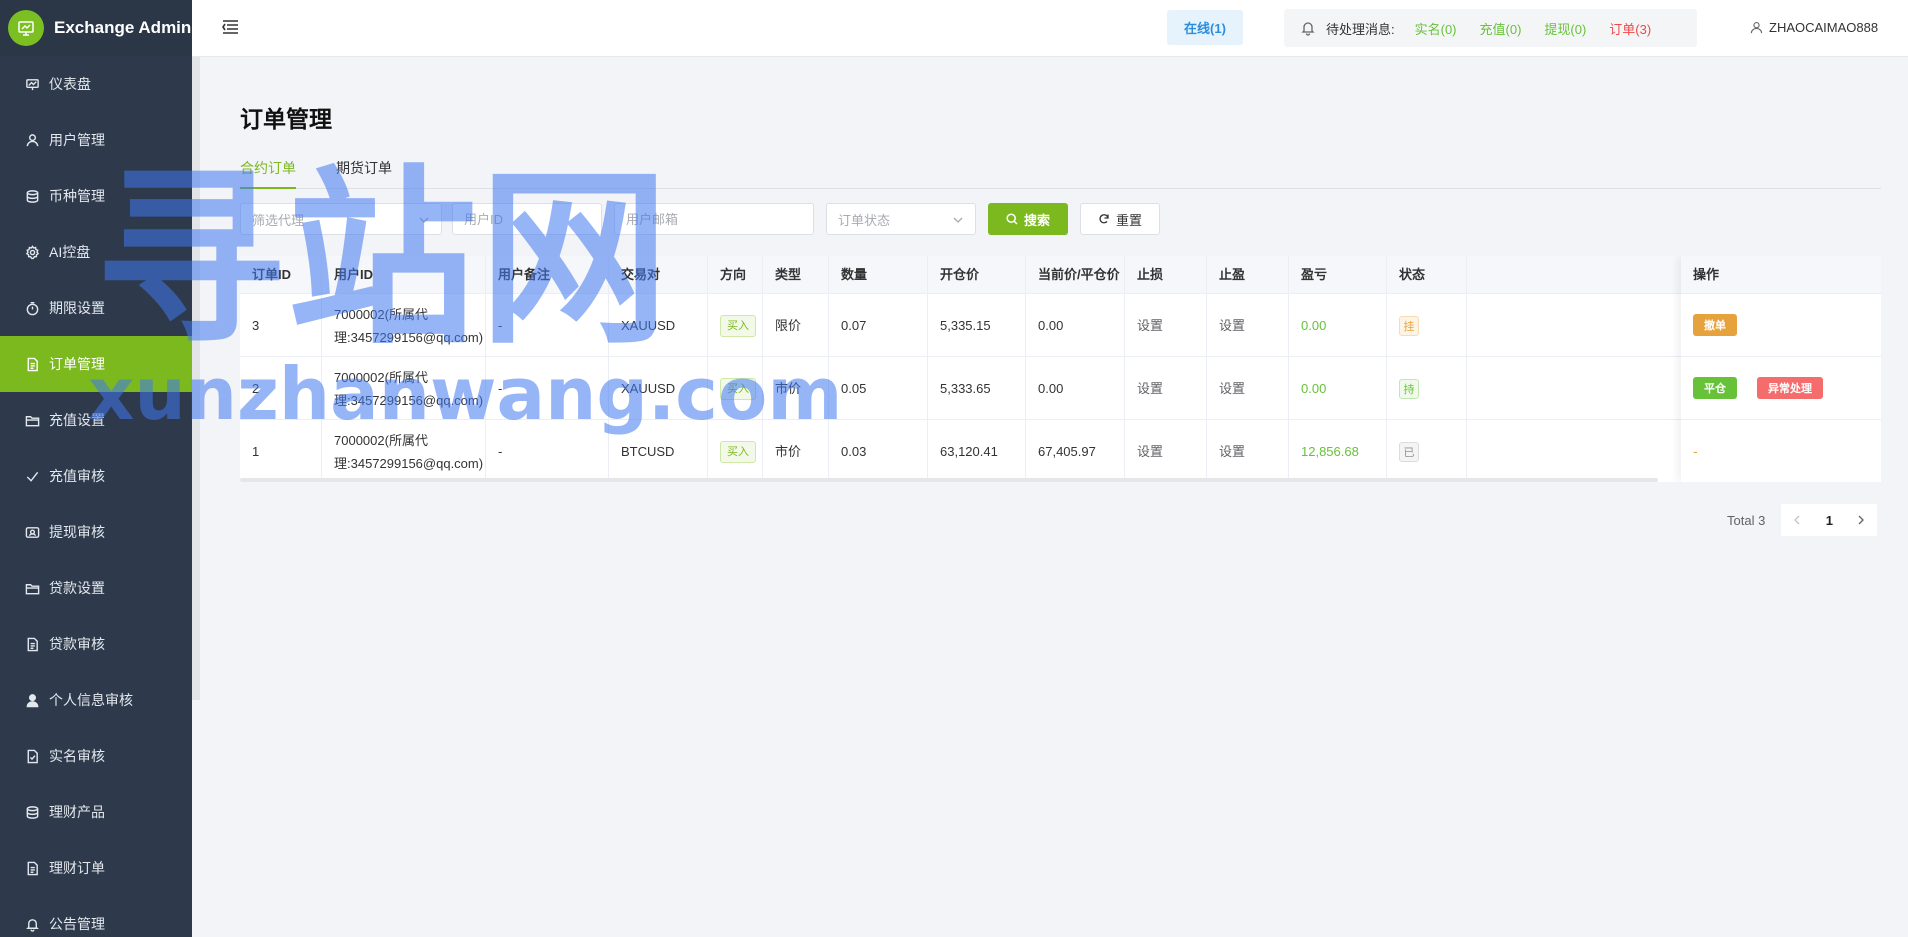 The image size is (1908, 937). I want to click on email-field, so click(714, 219).